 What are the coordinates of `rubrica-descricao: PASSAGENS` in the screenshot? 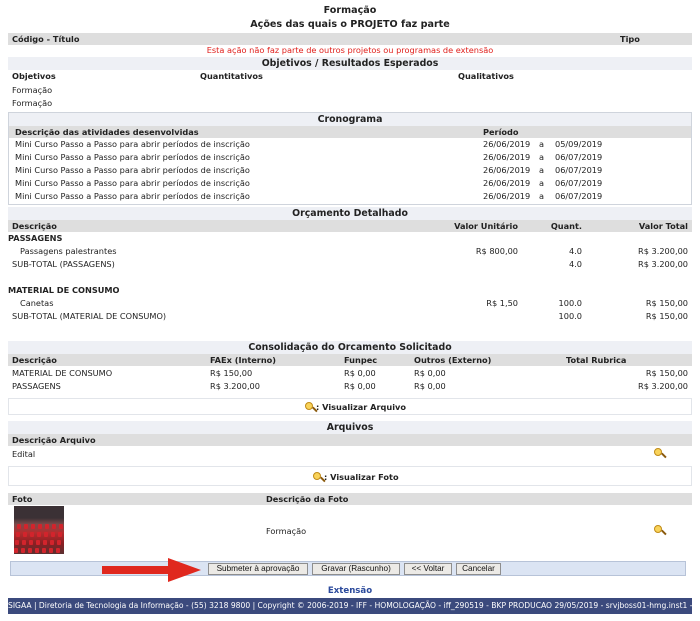 It's located at (36, 386).